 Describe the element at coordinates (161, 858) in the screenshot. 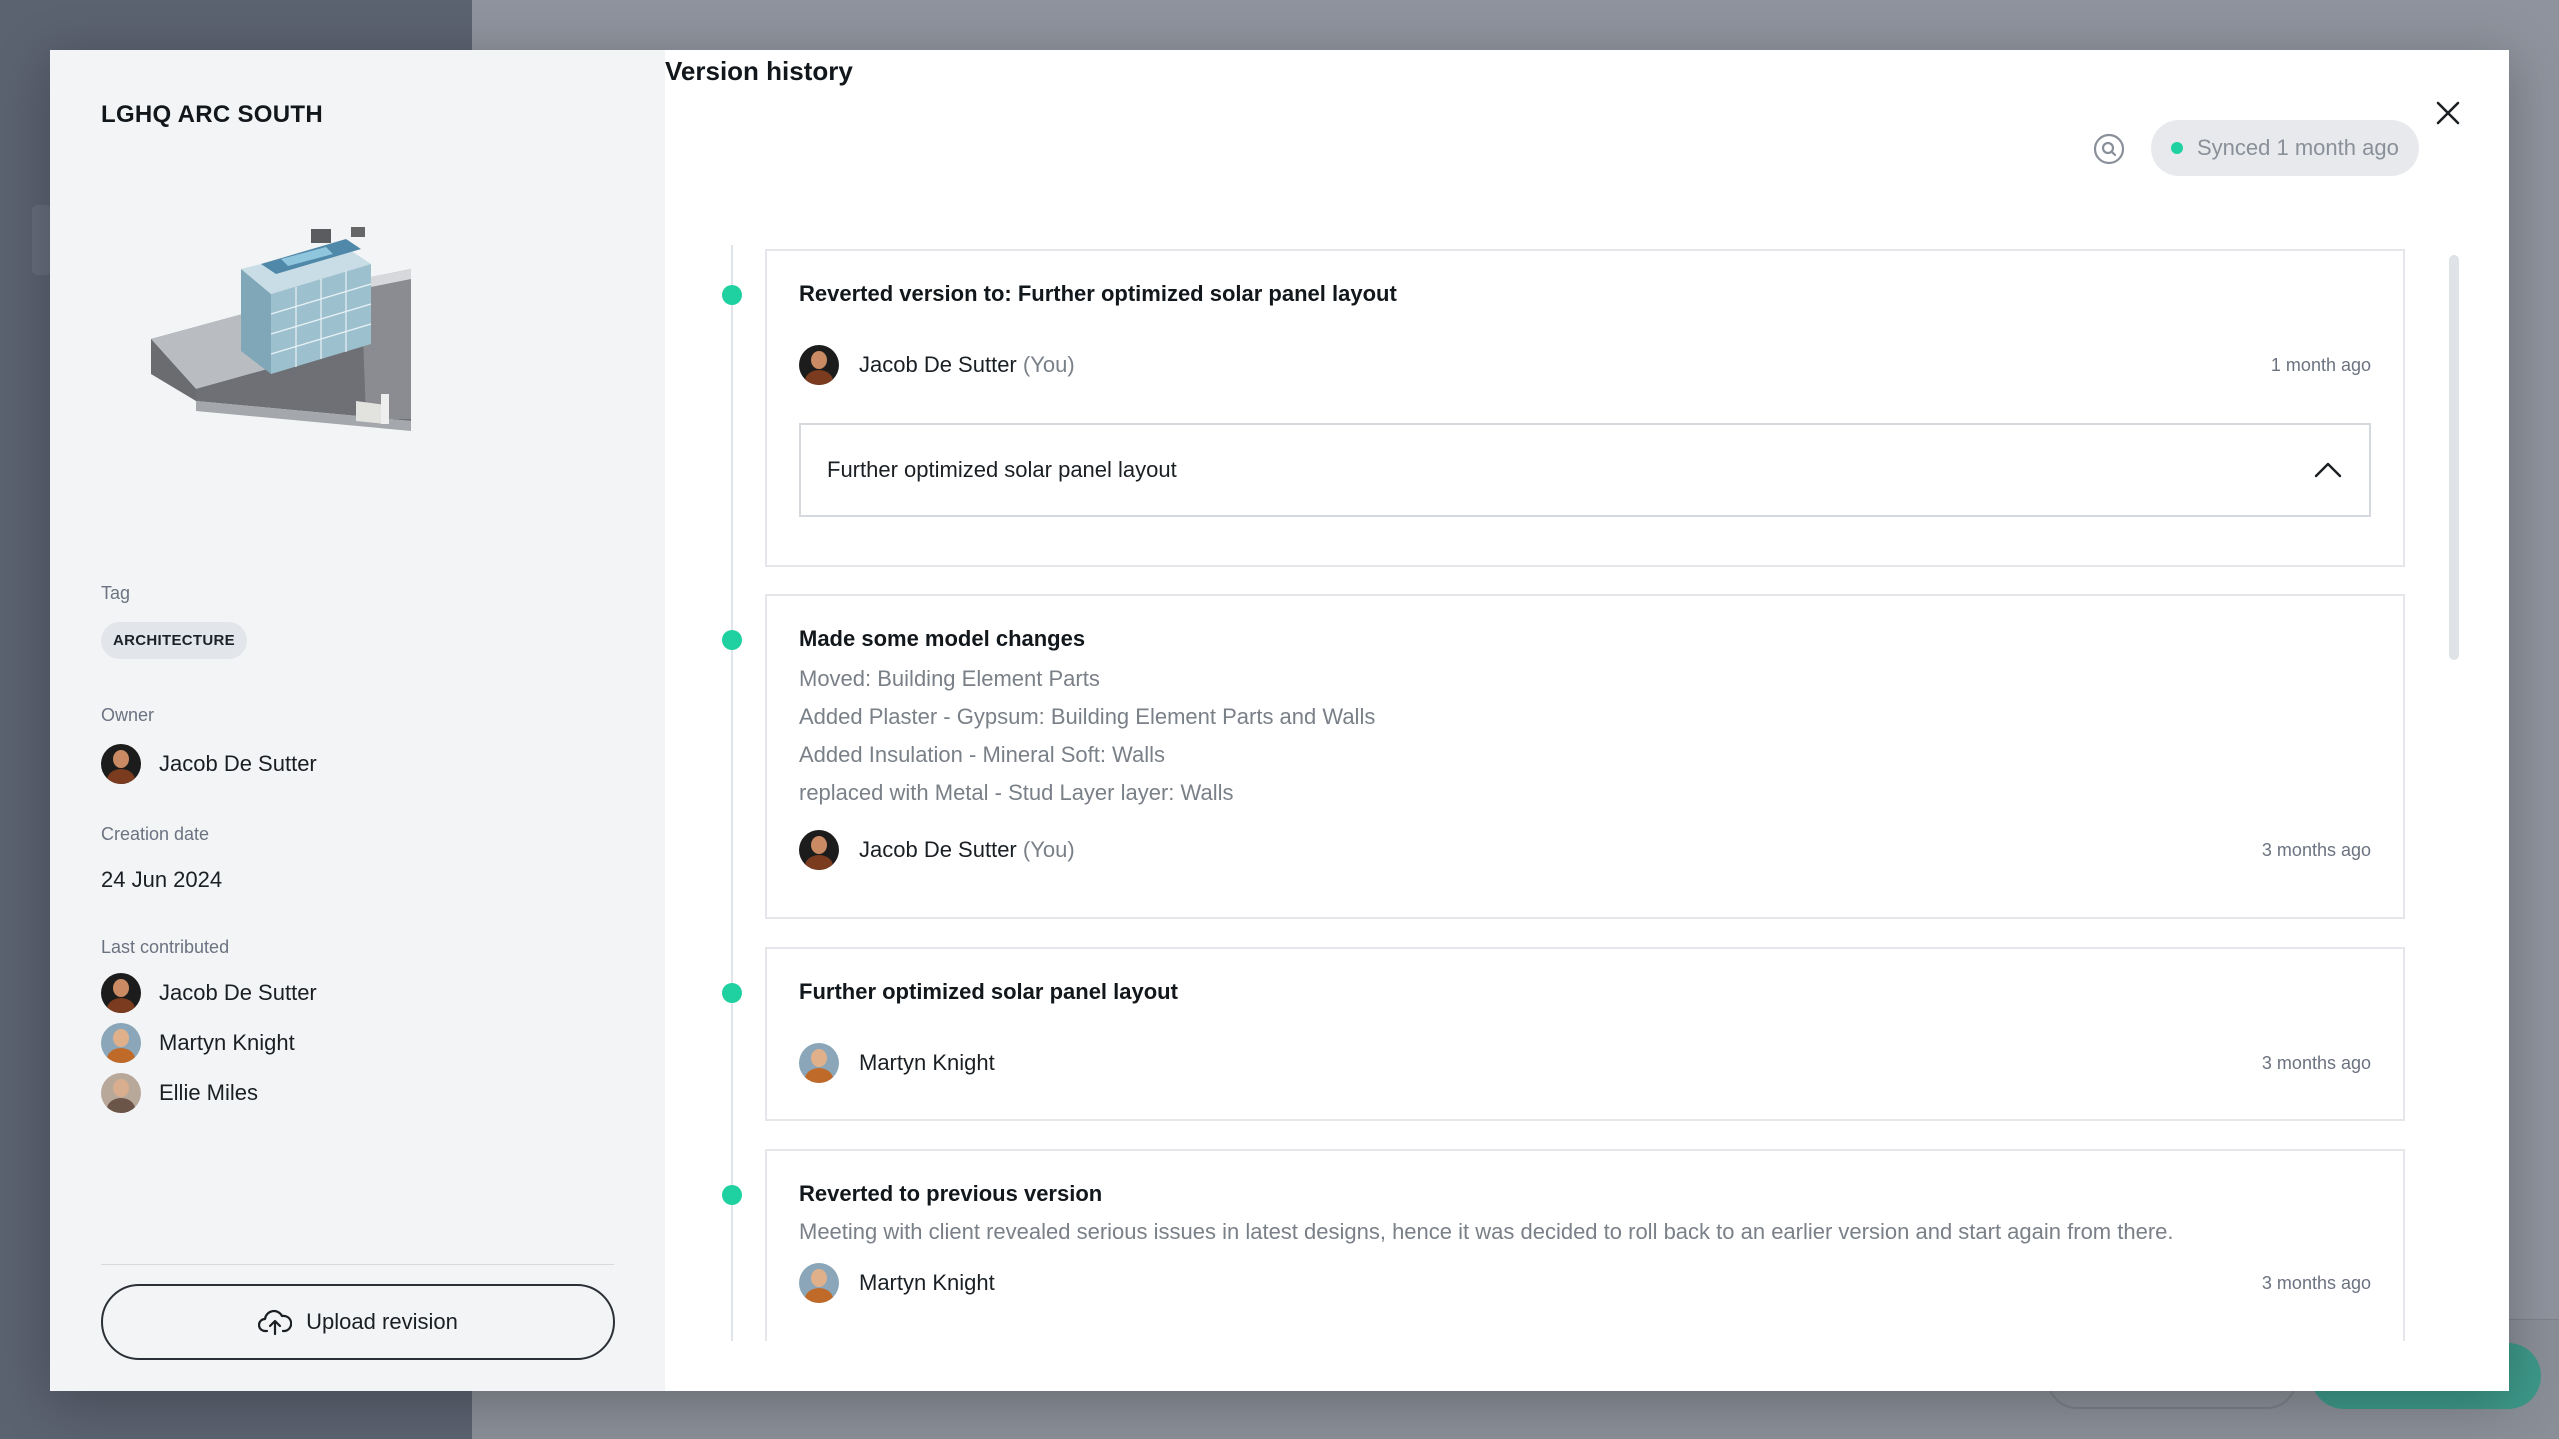

I see `creation-date-section: Creation date 24 Jun 2024` at that location.